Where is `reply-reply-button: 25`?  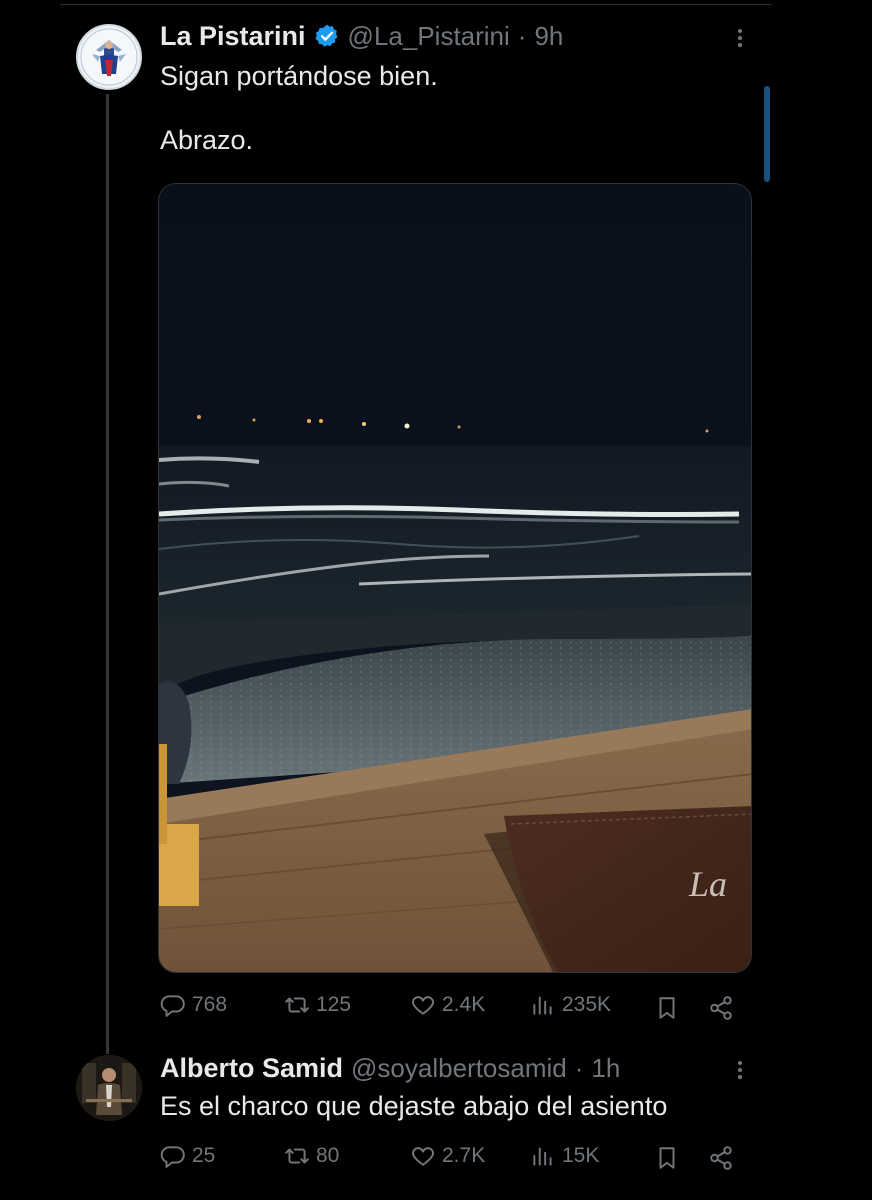 reply-reply-button: 25 is located at coordinates (187, 1156).